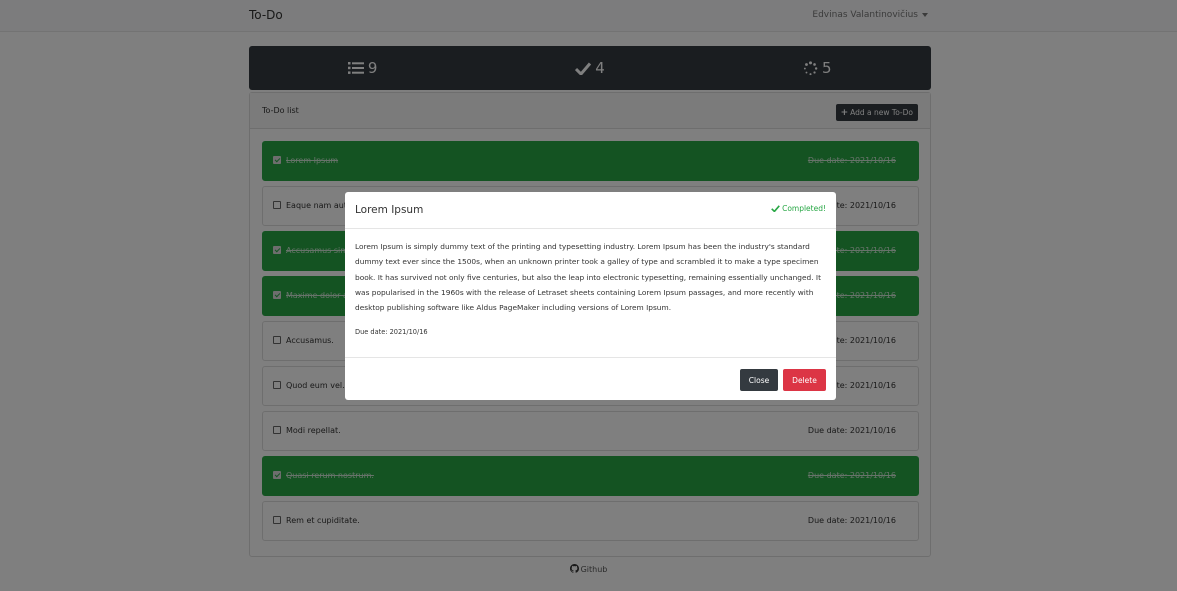 This screenshot has height=591, width=1177. What do you see at coordinates (590, 378) in the screenshot?
I see `modal-footer: Close Delete` at bounding box center [590, 378].